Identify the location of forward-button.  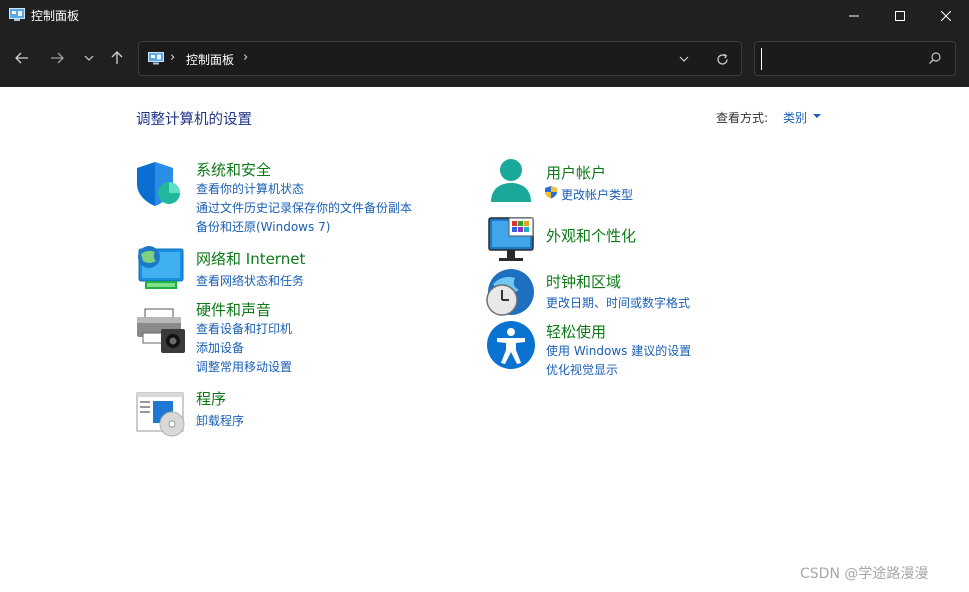
(57, 58).